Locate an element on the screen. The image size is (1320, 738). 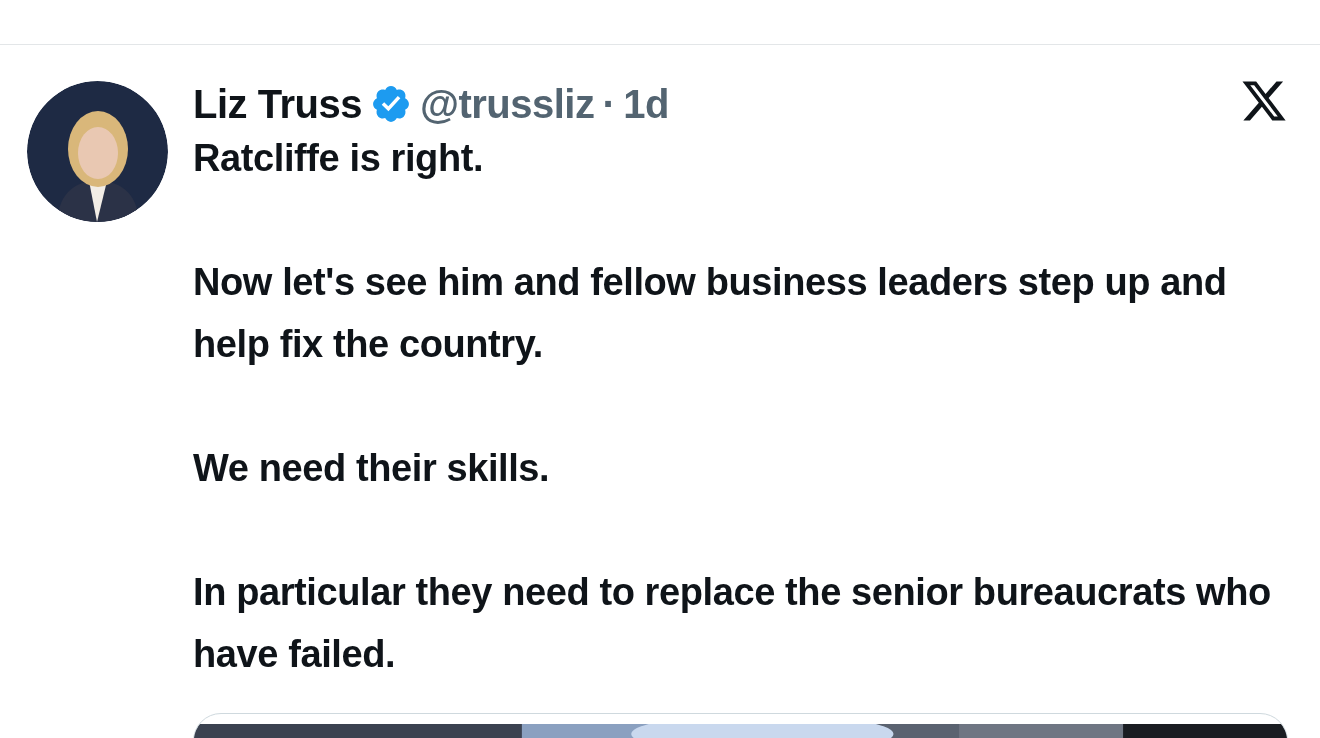
timestamp: 1d is located at coordinates (646, 104).